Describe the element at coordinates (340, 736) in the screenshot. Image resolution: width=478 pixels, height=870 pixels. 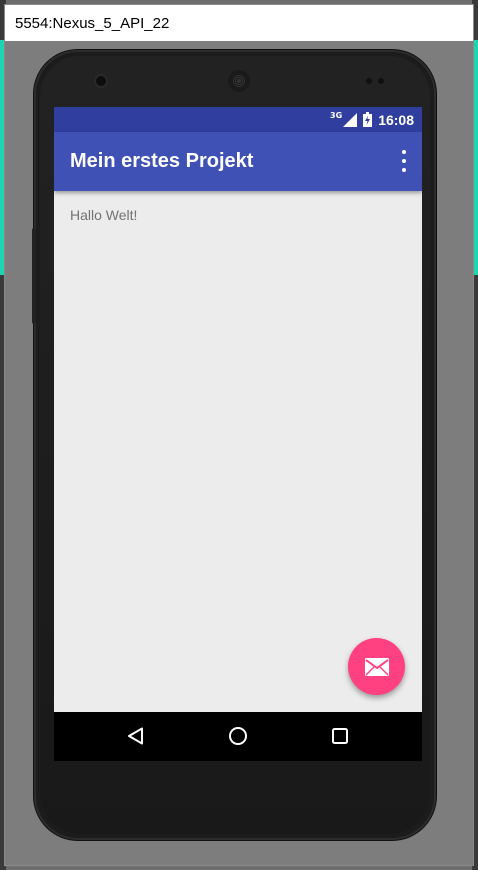
I see `recents-icon` at that location.